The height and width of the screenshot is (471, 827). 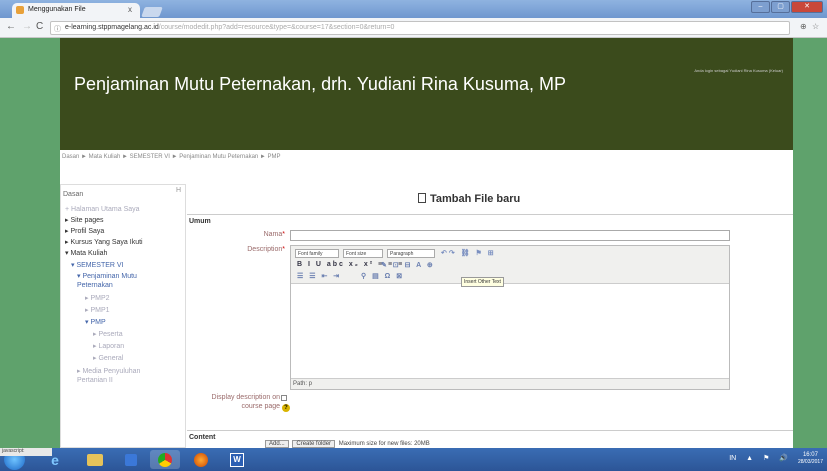 What do you see at coordinates (732, 458) in the screenshot?
I see `language-indicator: IN` at bounding box center [732, 458].